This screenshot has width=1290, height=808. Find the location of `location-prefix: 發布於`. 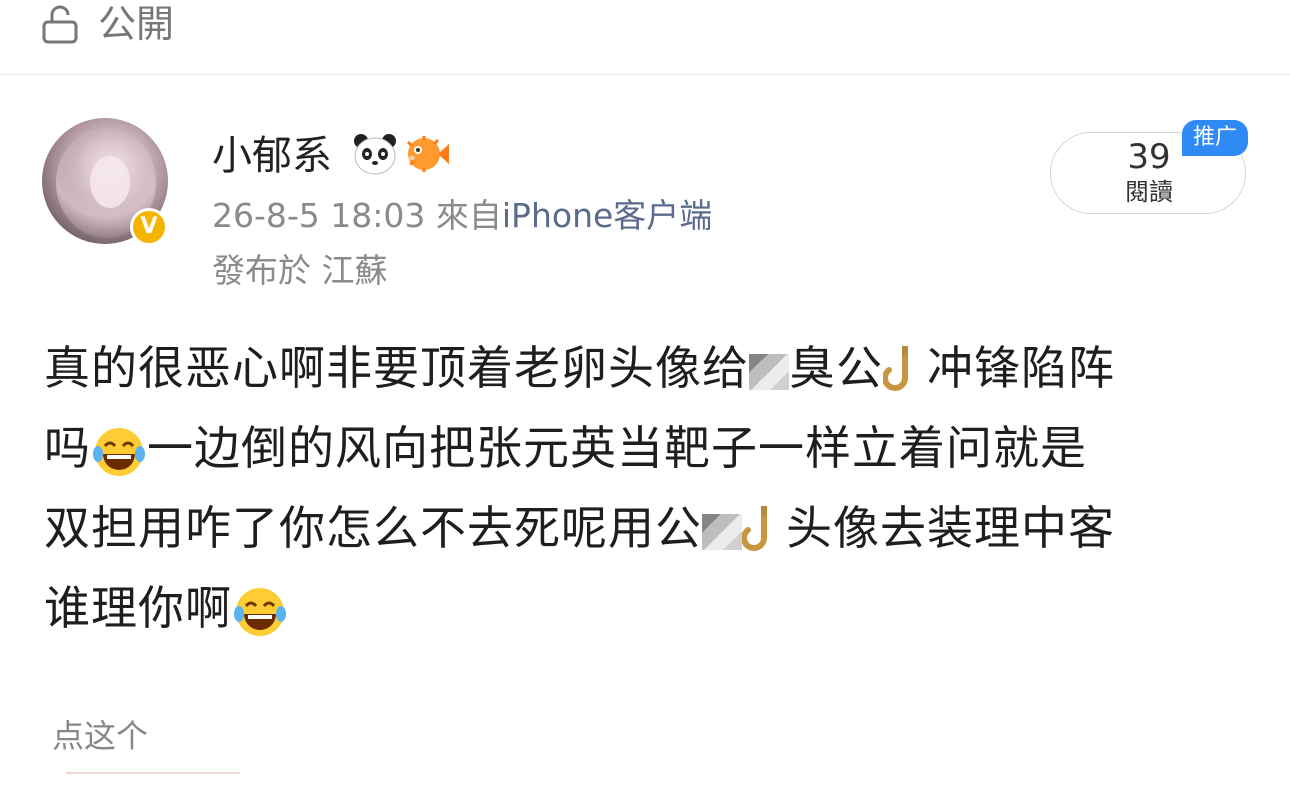

location-prefix: 發布於 is located at coordinates (261, 270).